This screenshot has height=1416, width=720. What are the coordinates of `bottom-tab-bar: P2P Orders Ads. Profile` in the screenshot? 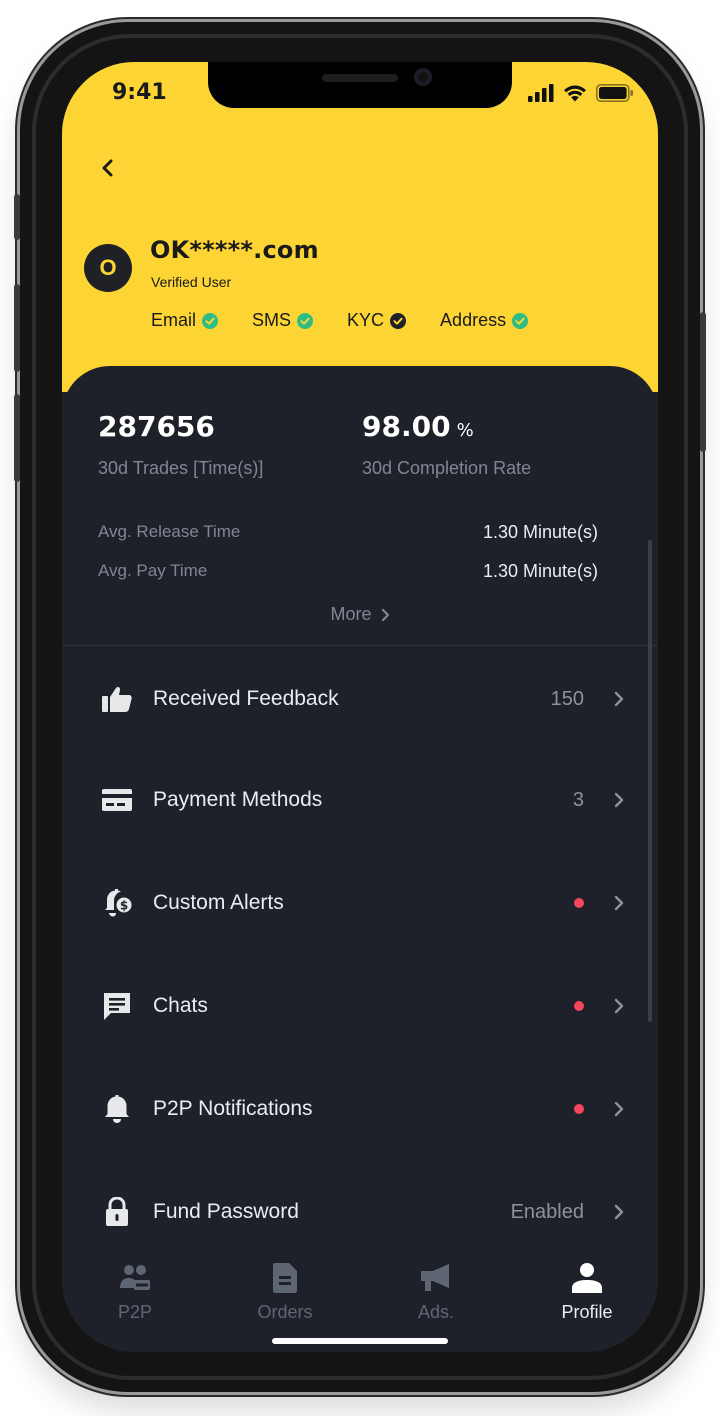 It's located at (360, 1300).